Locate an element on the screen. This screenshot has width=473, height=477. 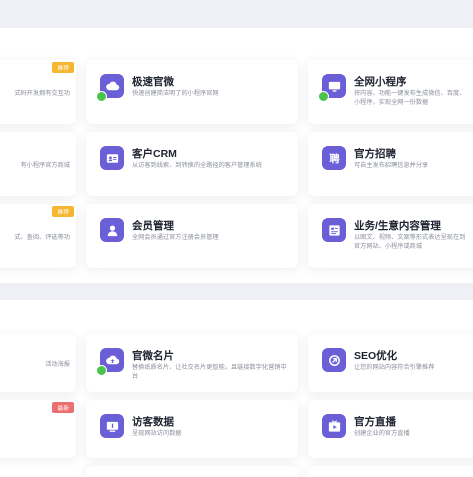
card-description: 让您的网站内容符合引擎推荐 is located at coordinates (394, 367).